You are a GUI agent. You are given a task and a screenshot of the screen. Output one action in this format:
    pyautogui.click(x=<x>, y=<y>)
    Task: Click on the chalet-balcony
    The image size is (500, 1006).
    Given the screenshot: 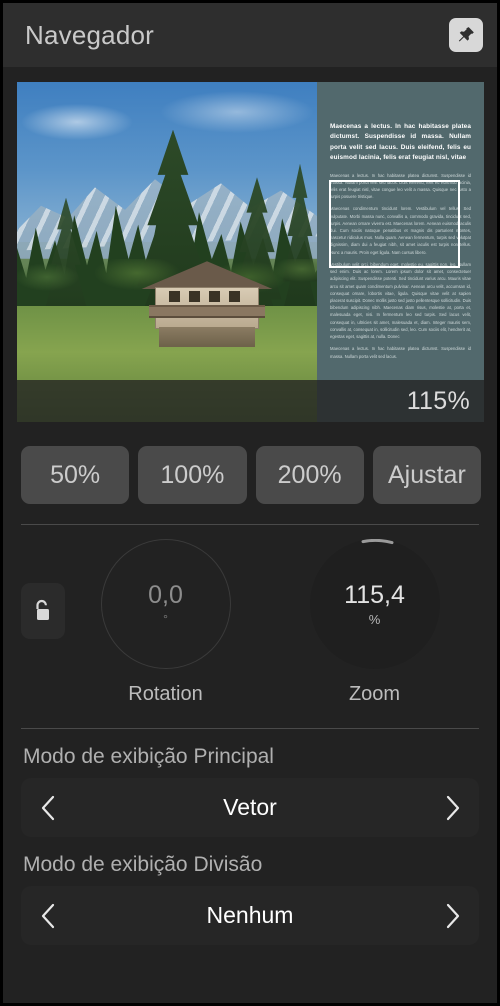 What is the action you would take?
    pyautogui.click(x=207, y=312)
    